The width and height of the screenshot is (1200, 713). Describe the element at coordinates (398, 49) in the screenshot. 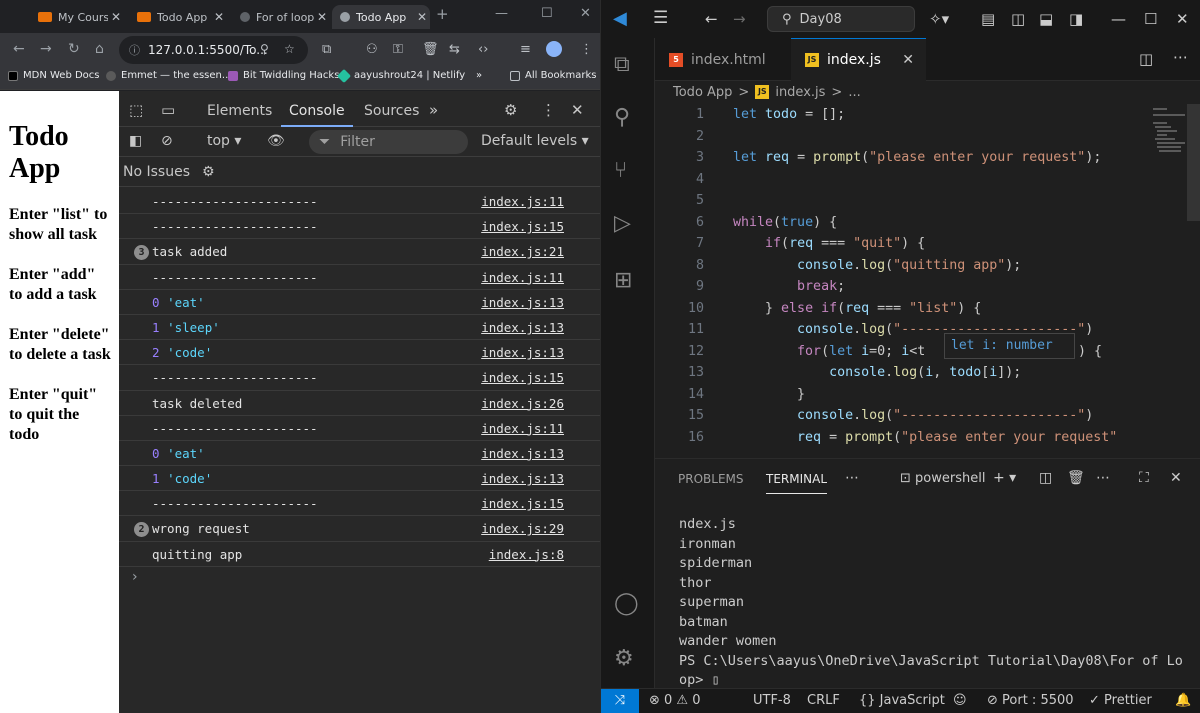

I see `key-icon: ⚿` at that location.